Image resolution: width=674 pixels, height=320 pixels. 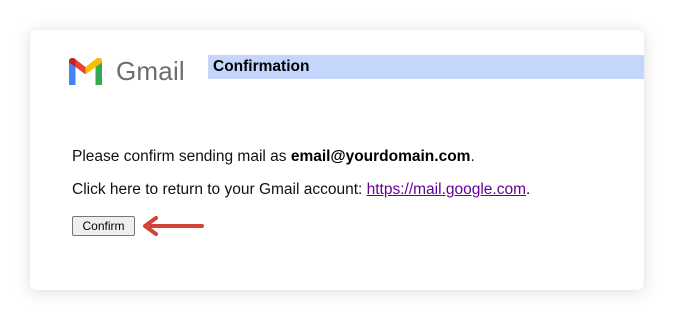 What do you see at coordinates (380, 156) in the screenshot?
I see `sender-email: email@yourdomain.com` at bounding box center [380, 156].